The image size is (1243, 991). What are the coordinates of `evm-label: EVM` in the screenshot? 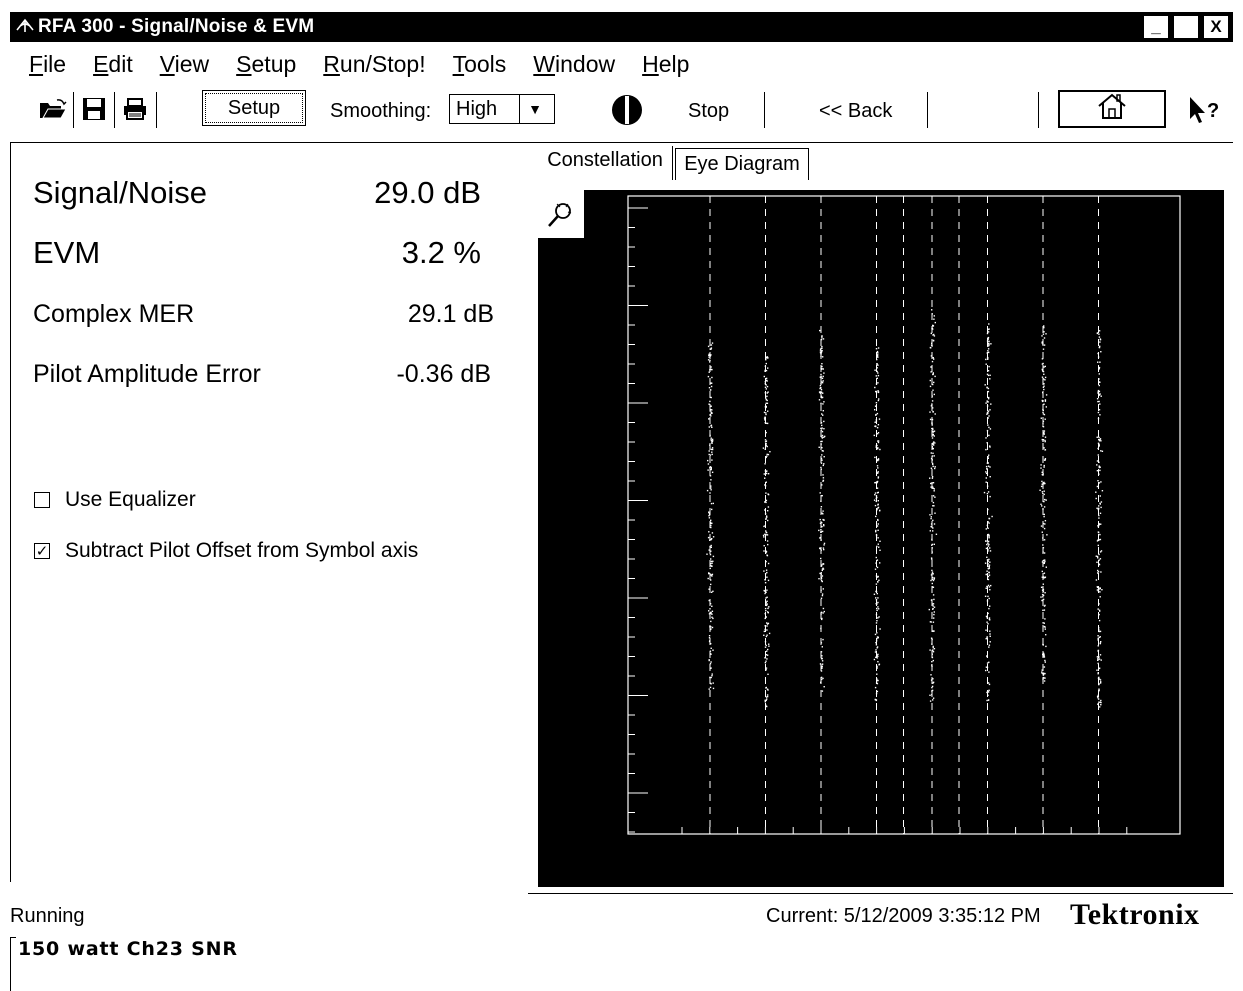 It's located at (67, 252).